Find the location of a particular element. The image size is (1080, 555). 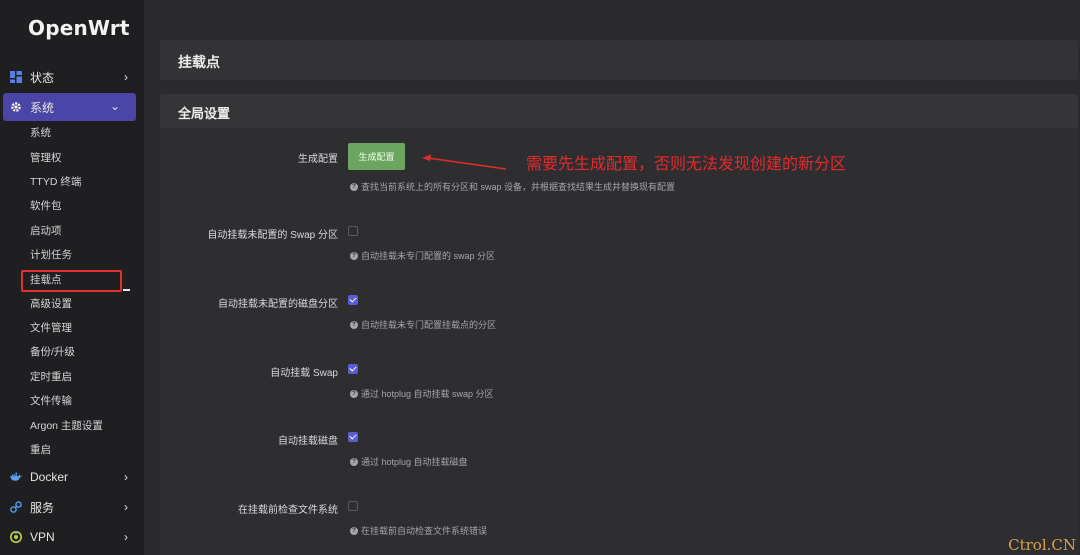

sidebar-group-status: 状态 › is located at coordinates (72, 77).